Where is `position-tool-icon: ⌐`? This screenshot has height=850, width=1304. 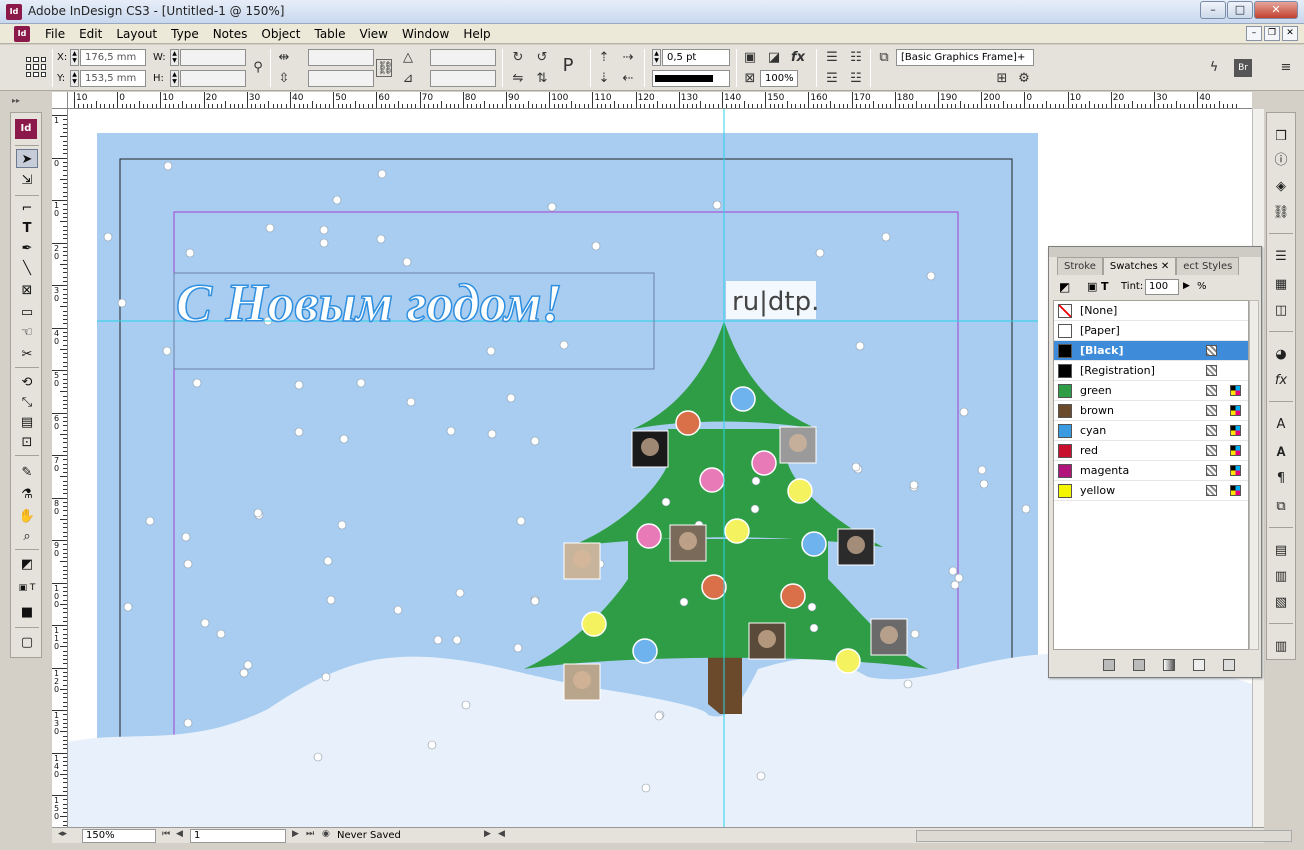 position-tool-icon: ⌐ is located at coordinates (27, 208).